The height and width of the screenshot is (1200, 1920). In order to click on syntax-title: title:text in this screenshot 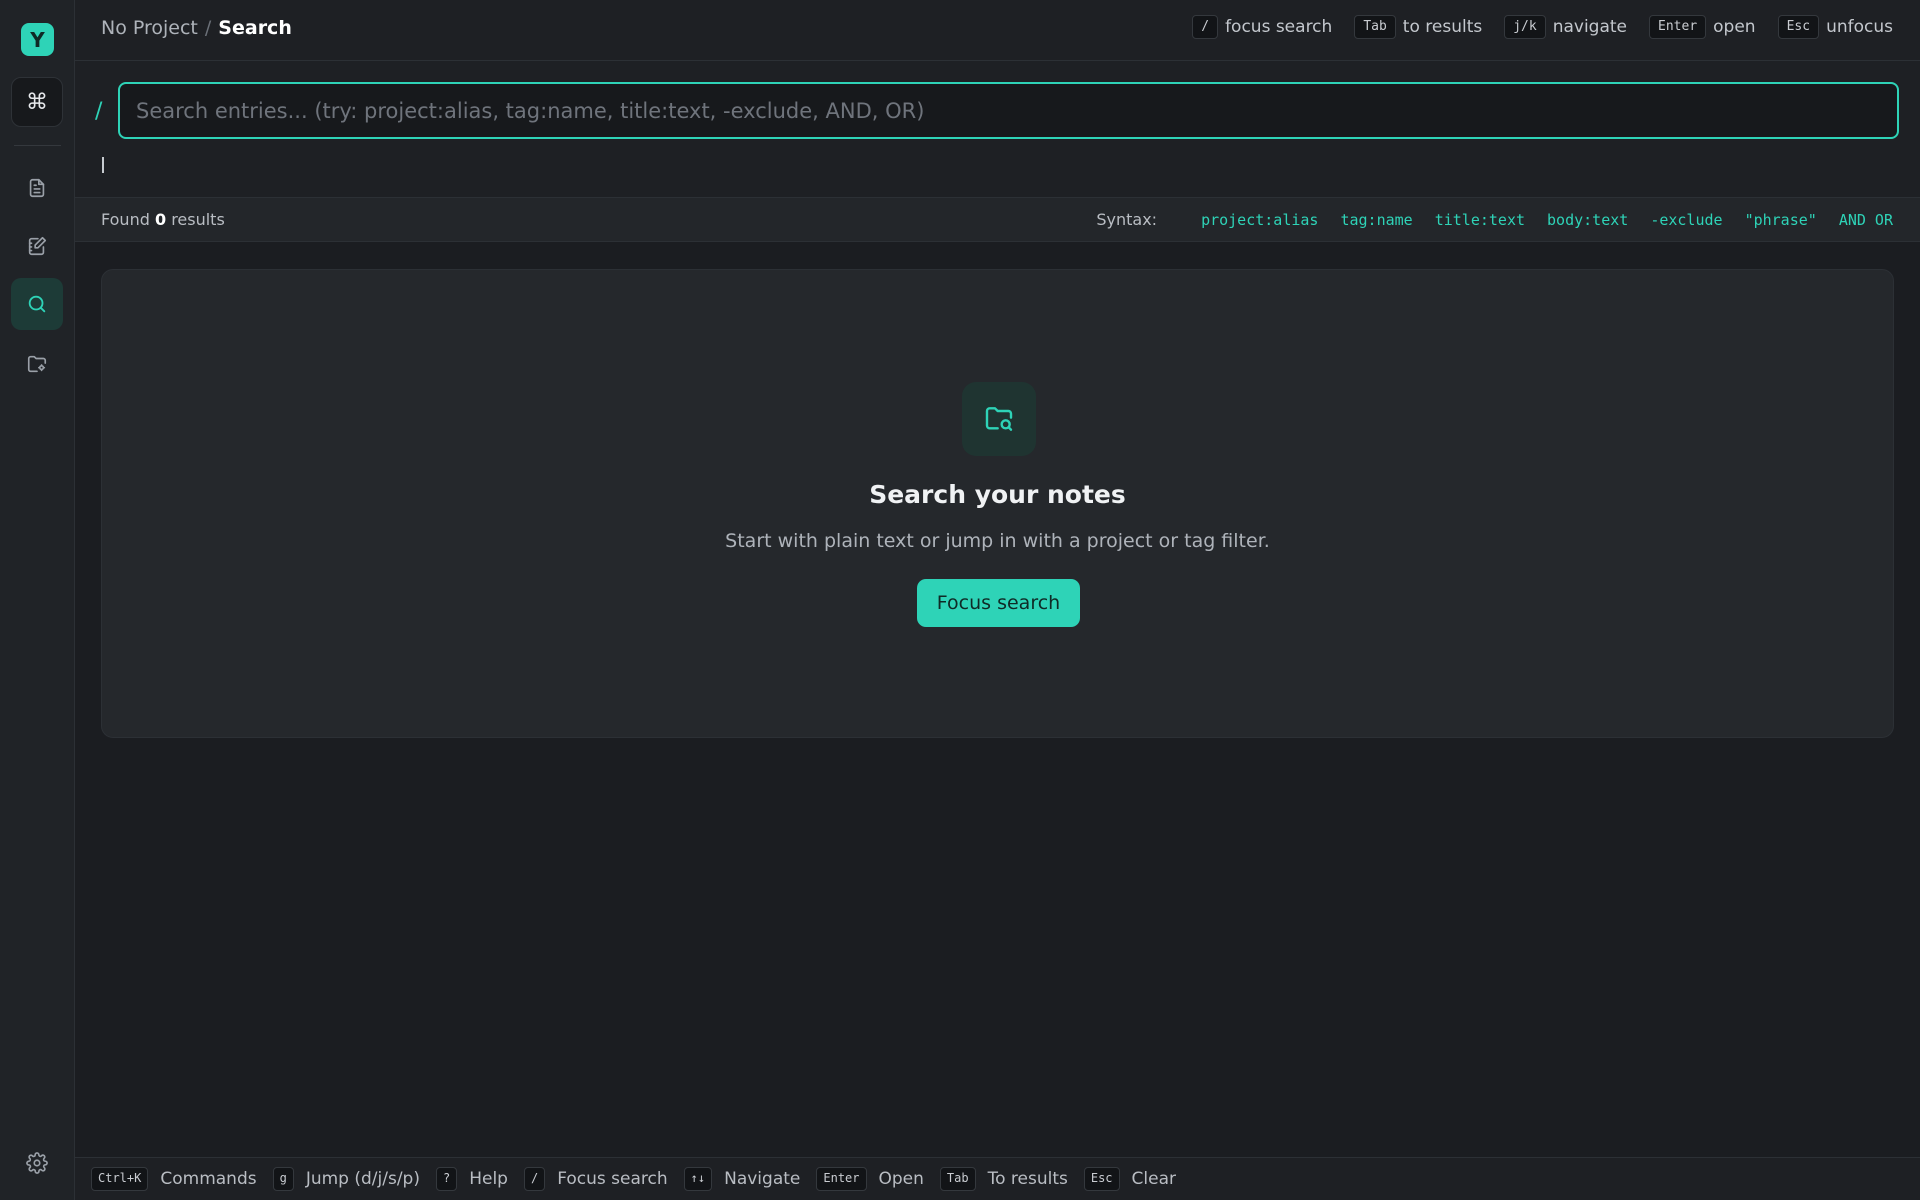, I will do `click(1480, 220)`.